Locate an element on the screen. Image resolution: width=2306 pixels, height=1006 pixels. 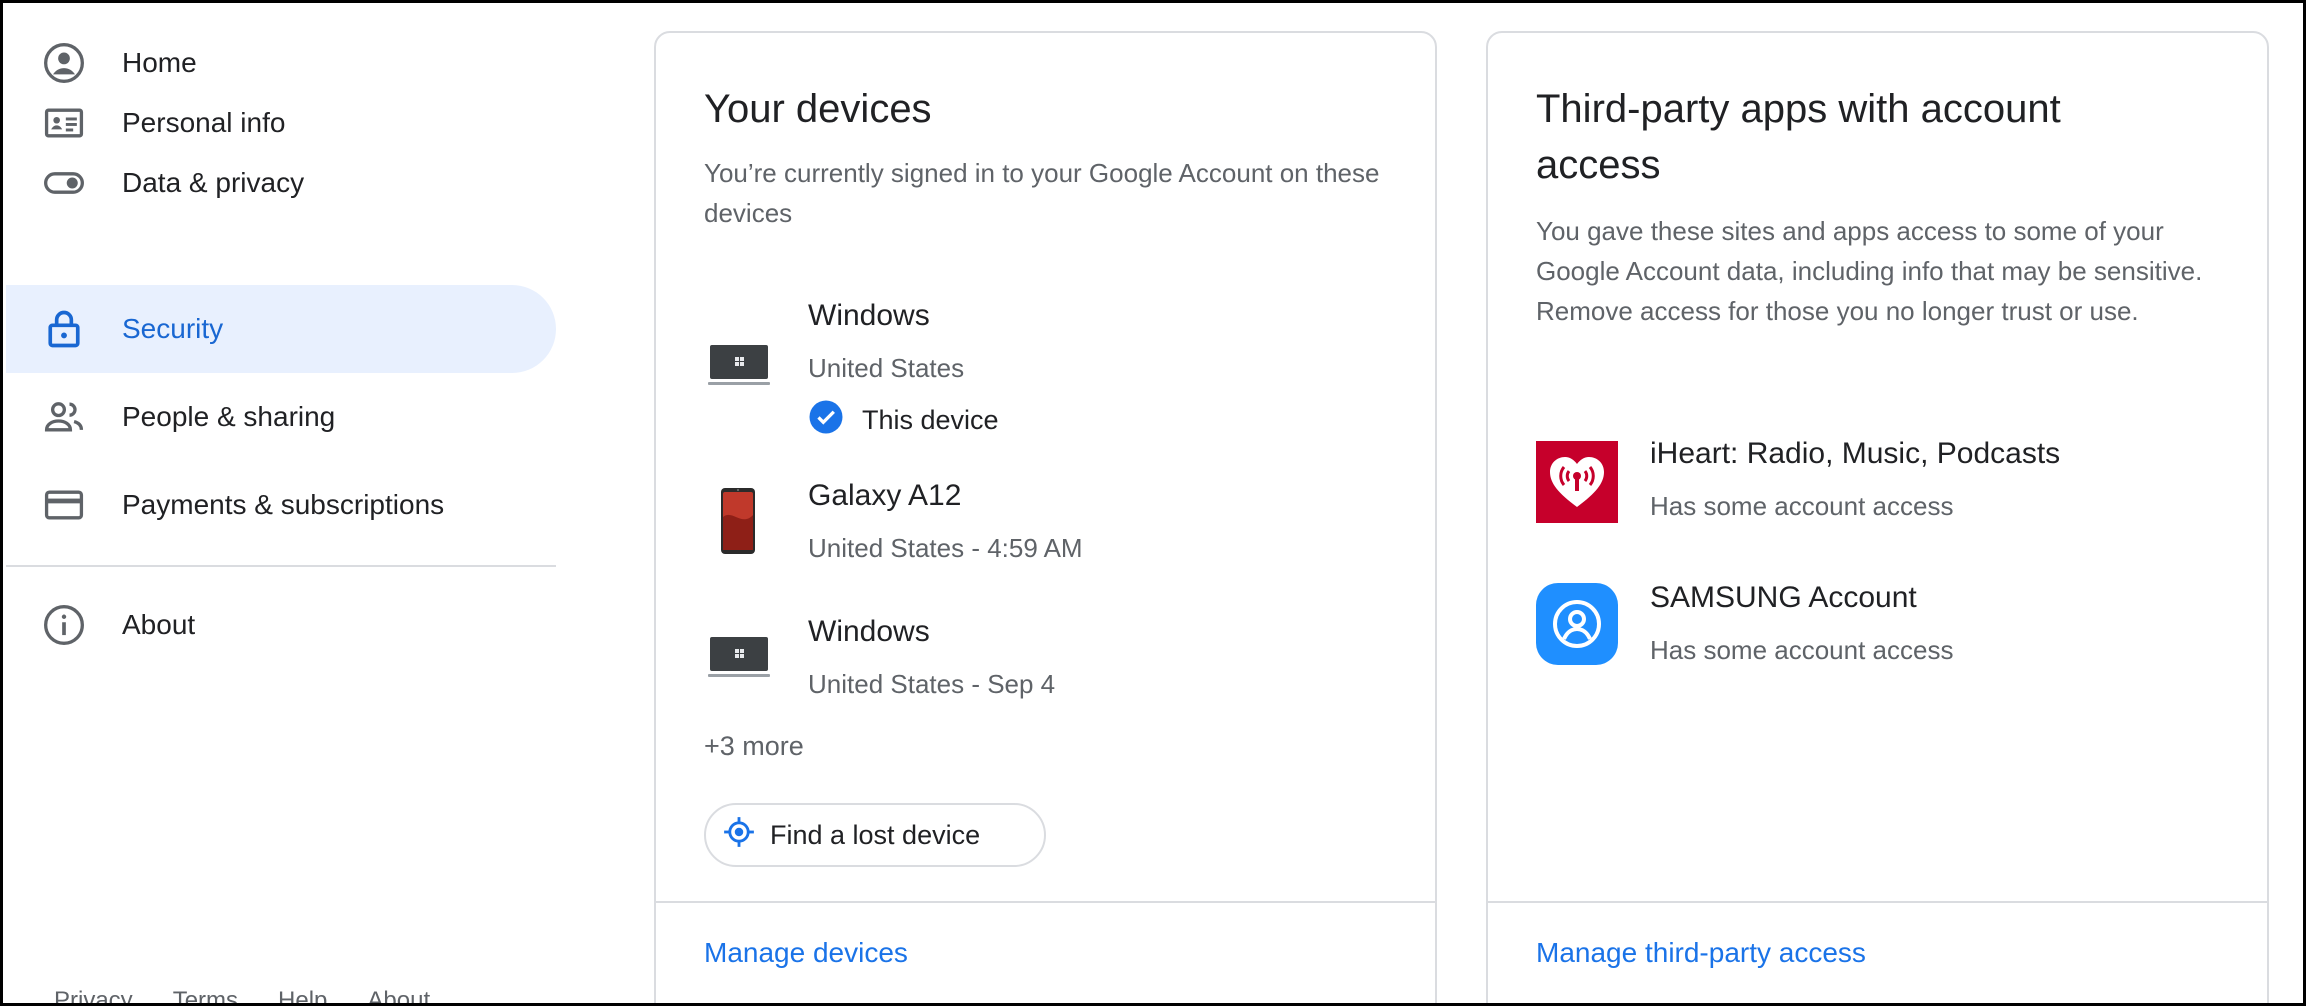
sidebar-item-label: People & sharing is located at coordinates (229, 416).